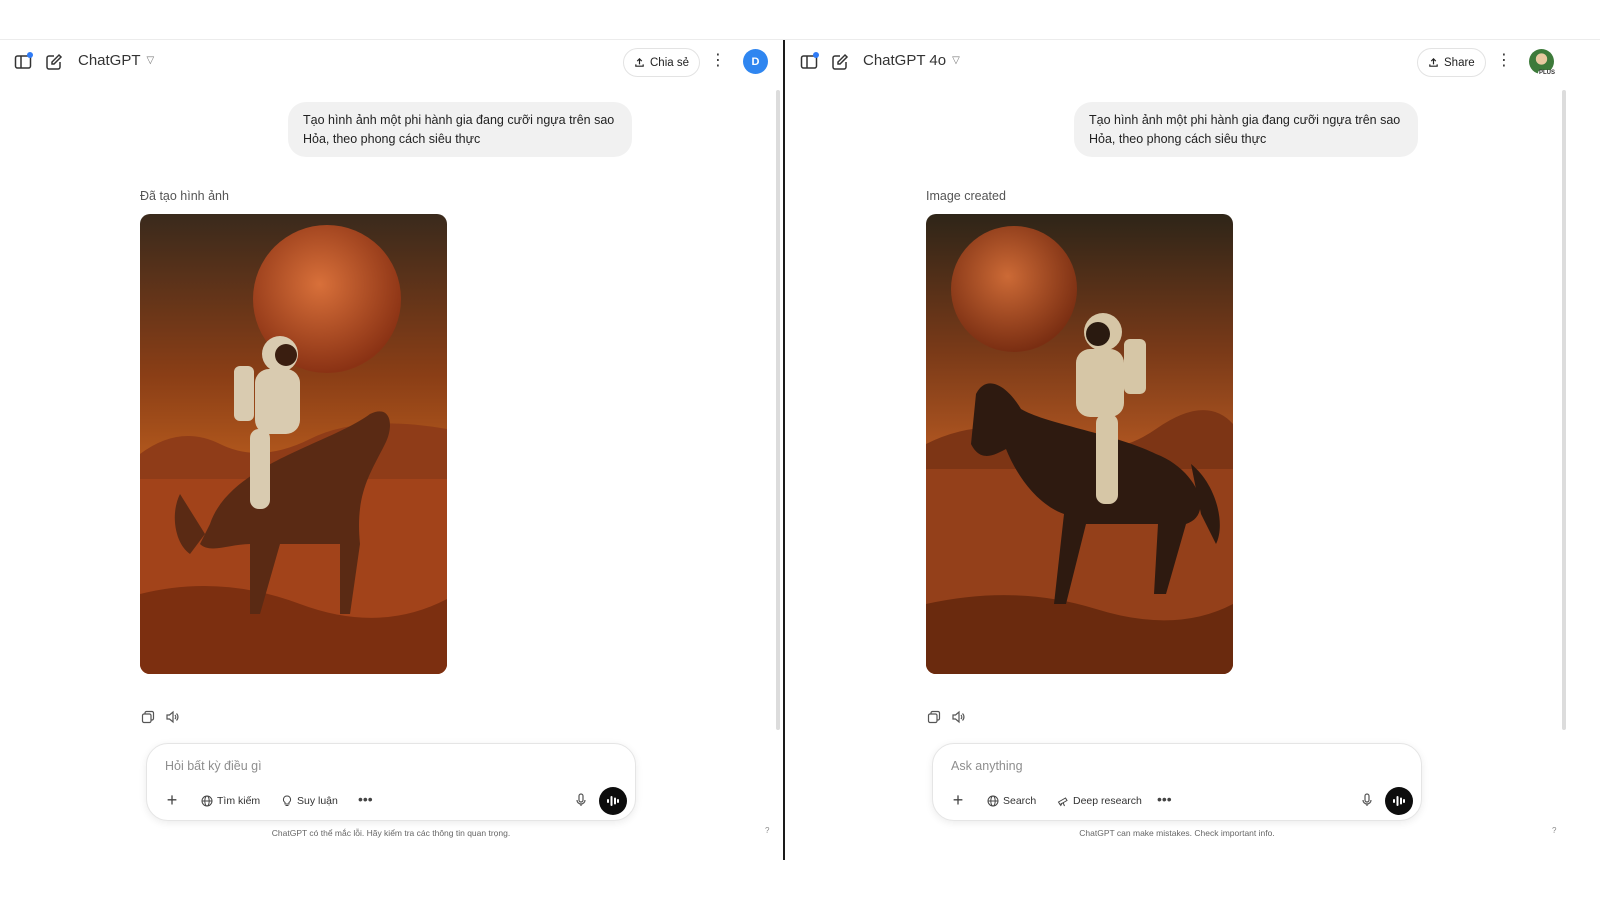 This screenshot has width=1600, height=900. I want to click on avatar-initial: D, so click(755, 61).